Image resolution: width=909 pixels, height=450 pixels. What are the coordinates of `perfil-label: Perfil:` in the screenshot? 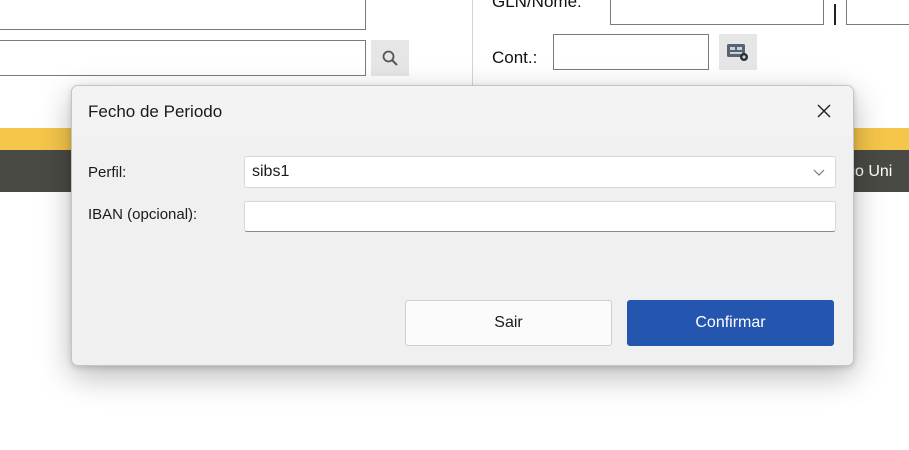 It's located at (107, 172).